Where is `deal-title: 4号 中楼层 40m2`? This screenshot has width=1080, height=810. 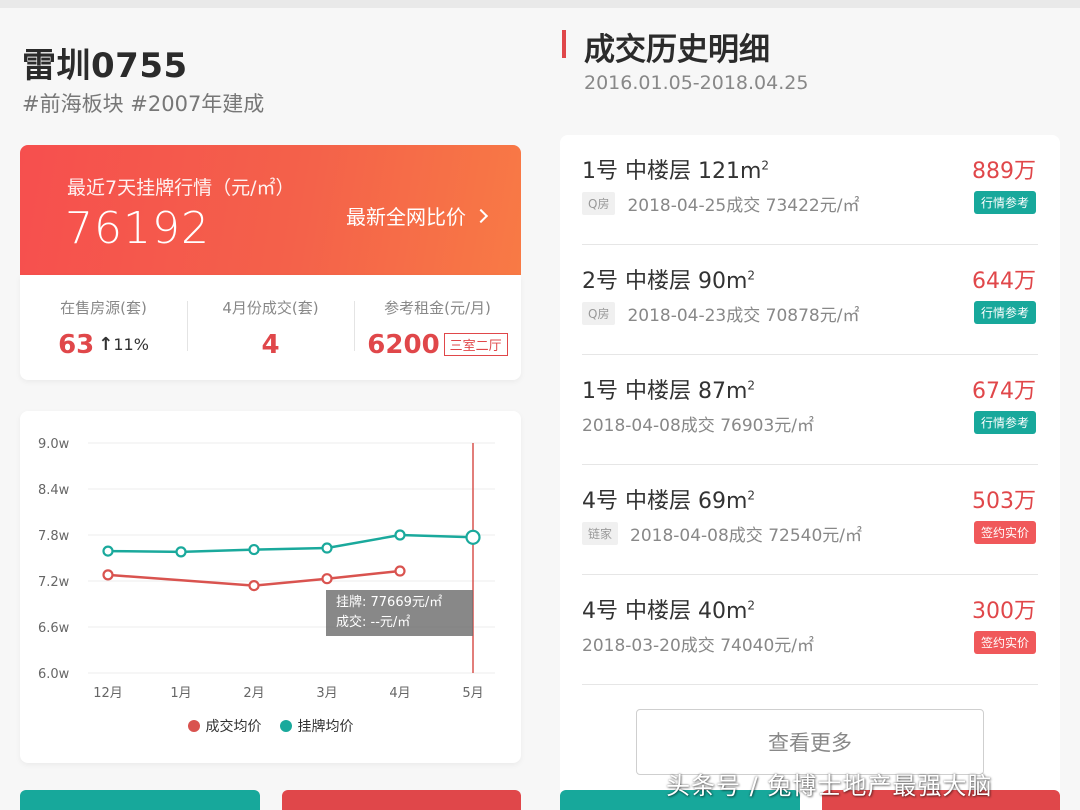 deal-title: 4号 中楼层 40m2 is located at coordinates (669, 611).